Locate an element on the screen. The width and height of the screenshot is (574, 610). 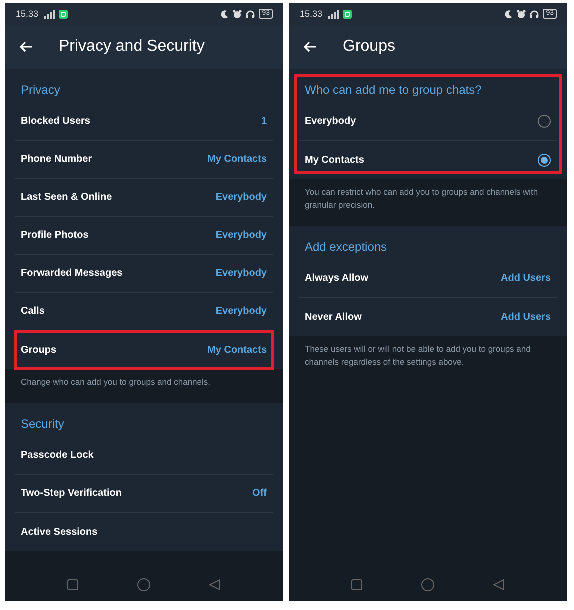
section-hint: You can restrict who can add you to groups and channels with granular precision. is located at coordinates (422, 199).